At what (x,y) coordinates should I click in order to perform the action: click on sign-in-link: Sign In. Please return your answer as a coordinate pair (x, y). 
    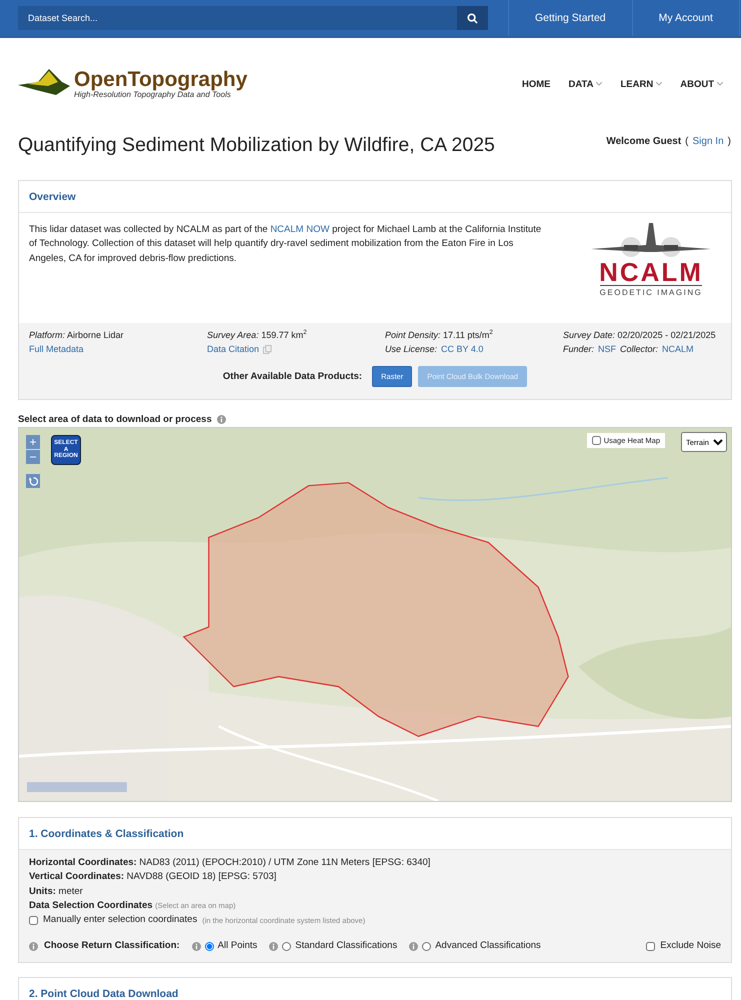
    Looking at the image, I should click on (708, 141).